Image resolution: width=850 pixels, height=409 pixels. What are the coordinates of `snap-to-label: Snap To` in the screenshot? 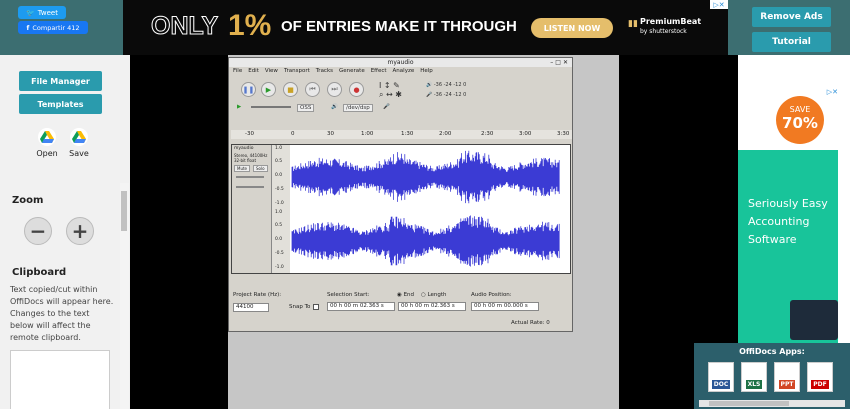 It's located at (300, 307).